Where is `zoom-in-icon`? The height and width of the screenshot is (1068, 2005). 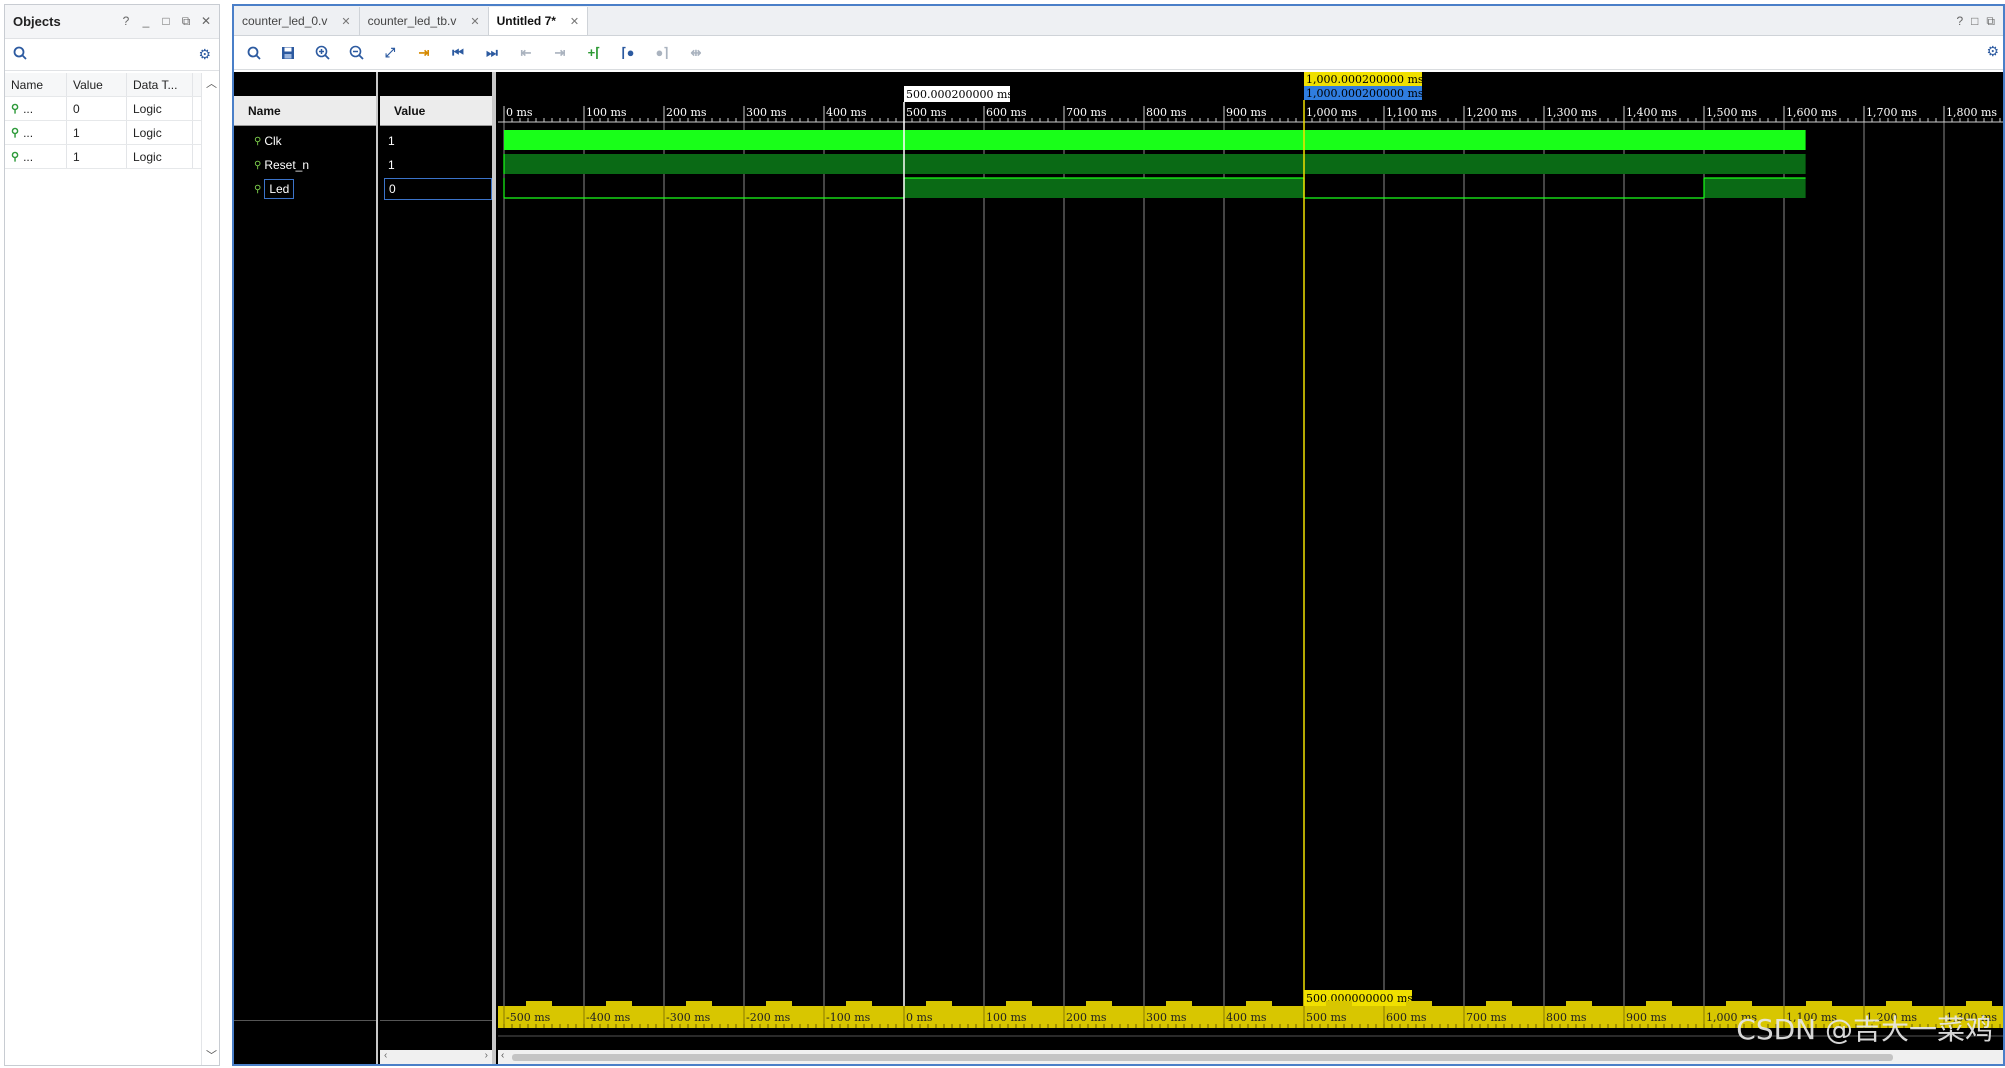
zoom-in-icon is located at coordinates (322, 53).